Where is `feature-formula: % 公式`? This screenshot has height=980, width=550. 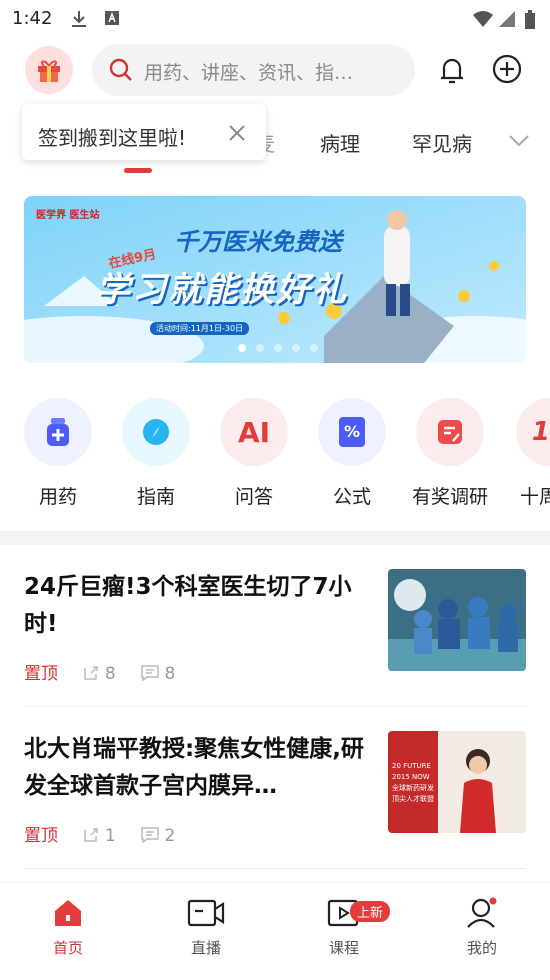 feature-formula: % 公式 is located at coordinates (352, 453).